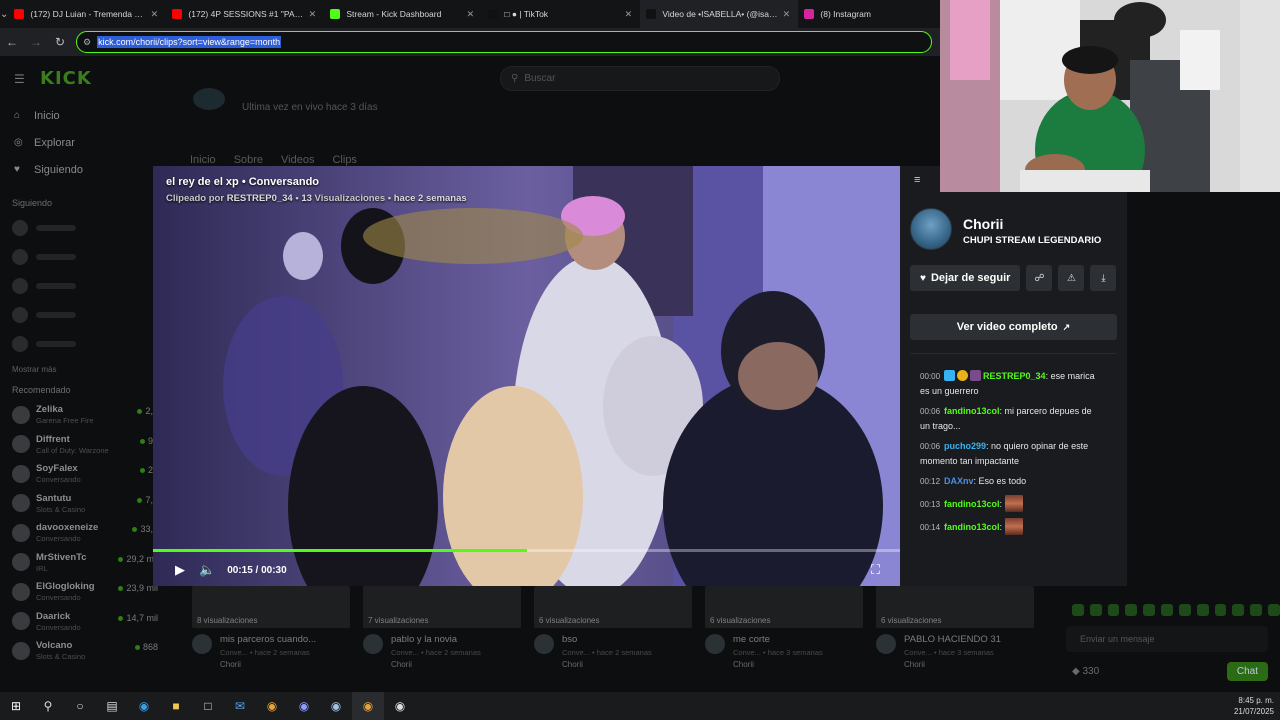  What do you see at coordinates (112, 706) in the screenshot?
I see `task-view-icon: ▤` at bounding box center [112, 706].